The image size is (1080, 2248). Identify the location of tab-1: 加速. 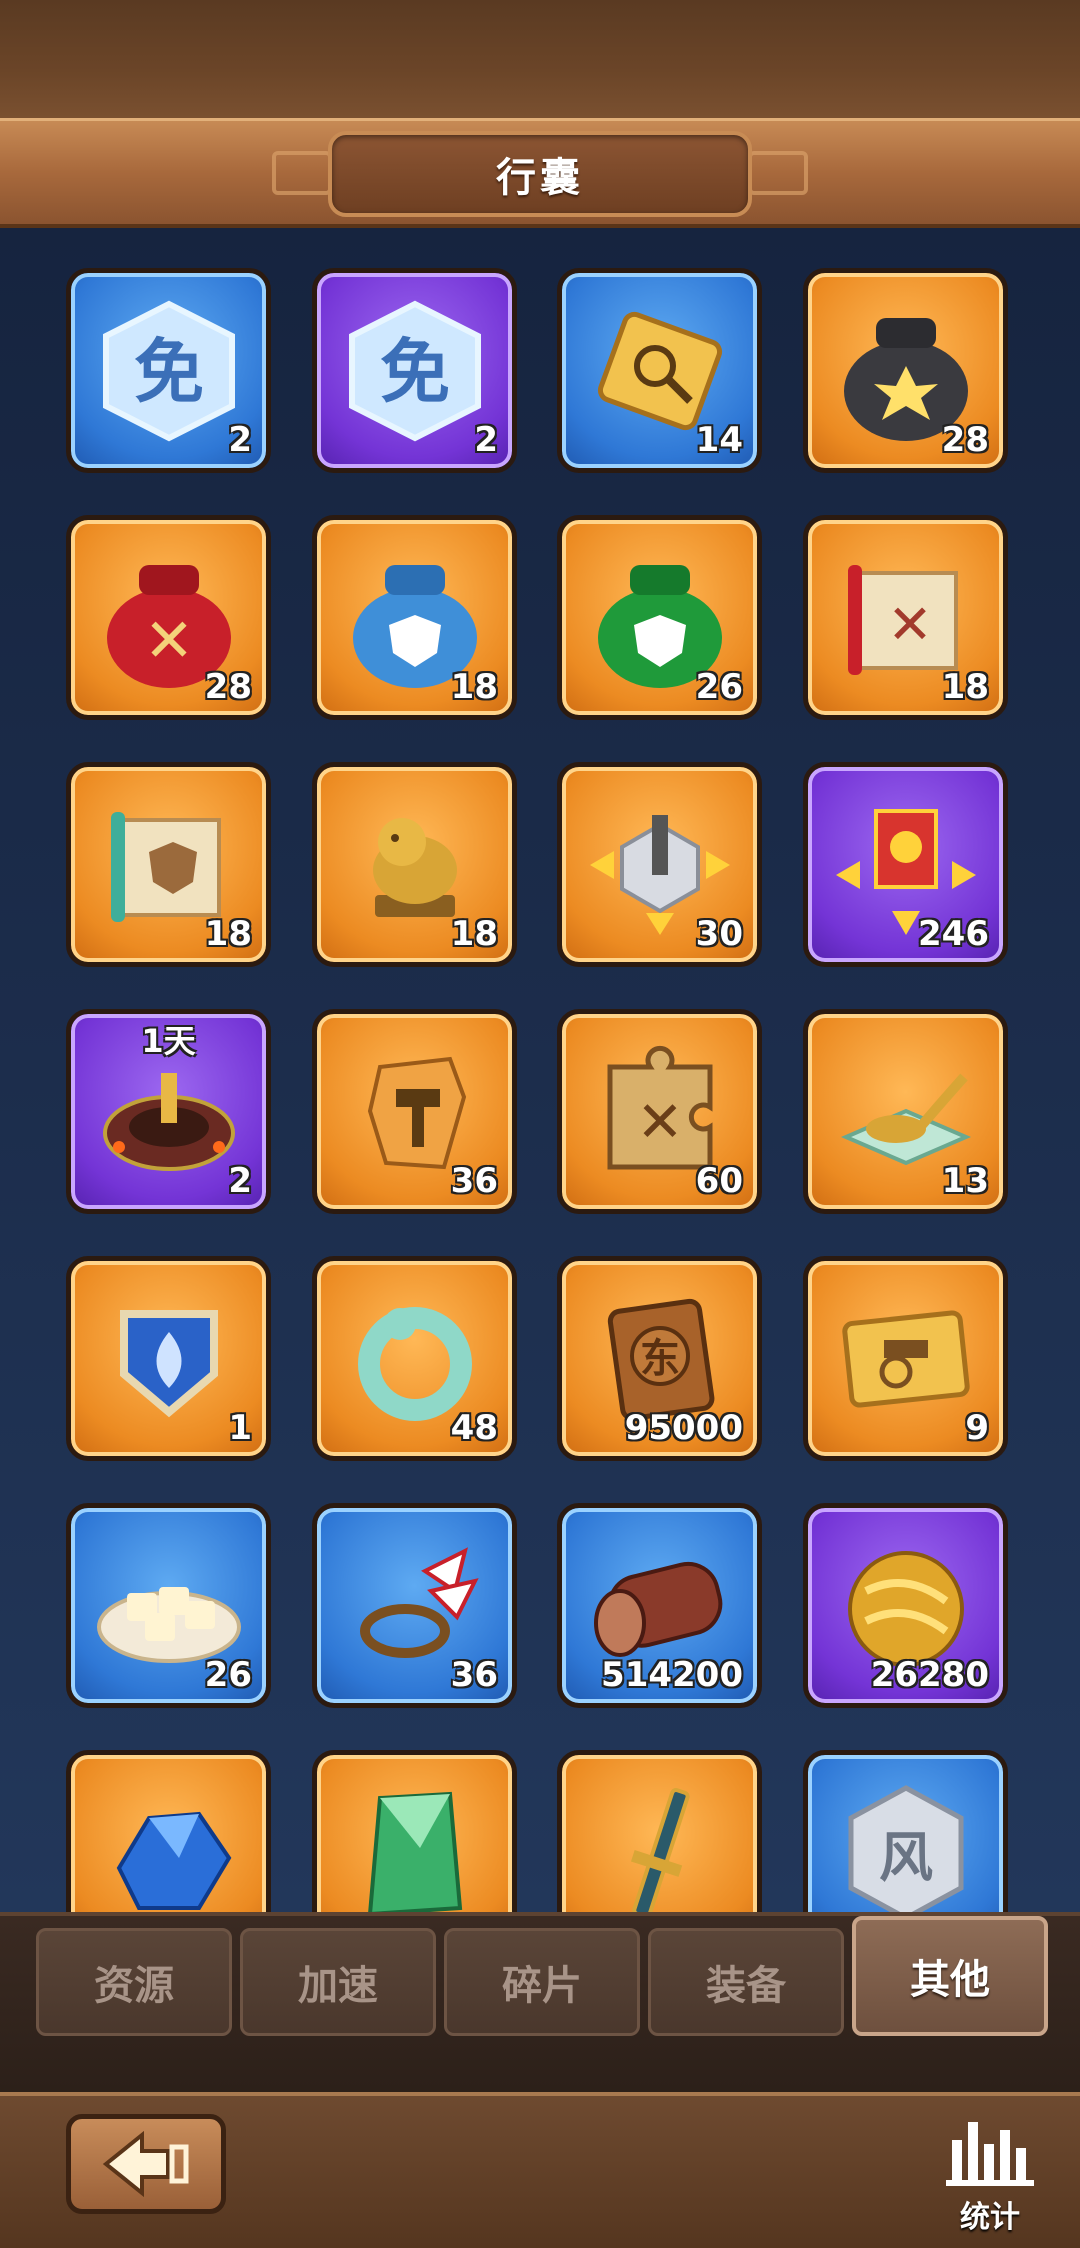
(338, 1982).